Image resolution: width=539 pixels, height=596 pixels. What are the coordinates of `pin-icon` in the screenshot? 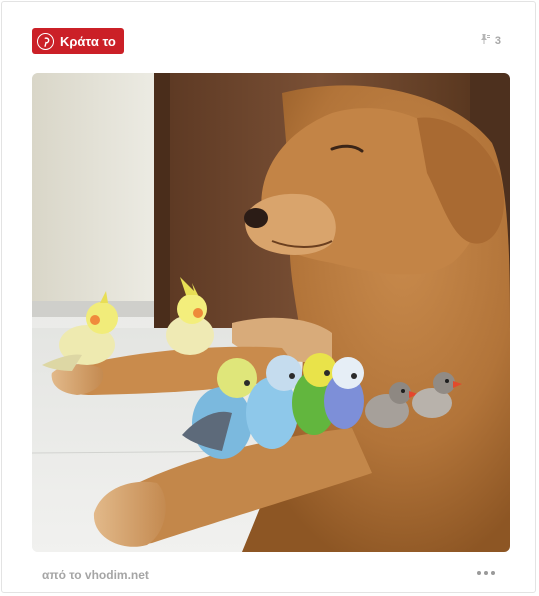 It's located at (485, 40).